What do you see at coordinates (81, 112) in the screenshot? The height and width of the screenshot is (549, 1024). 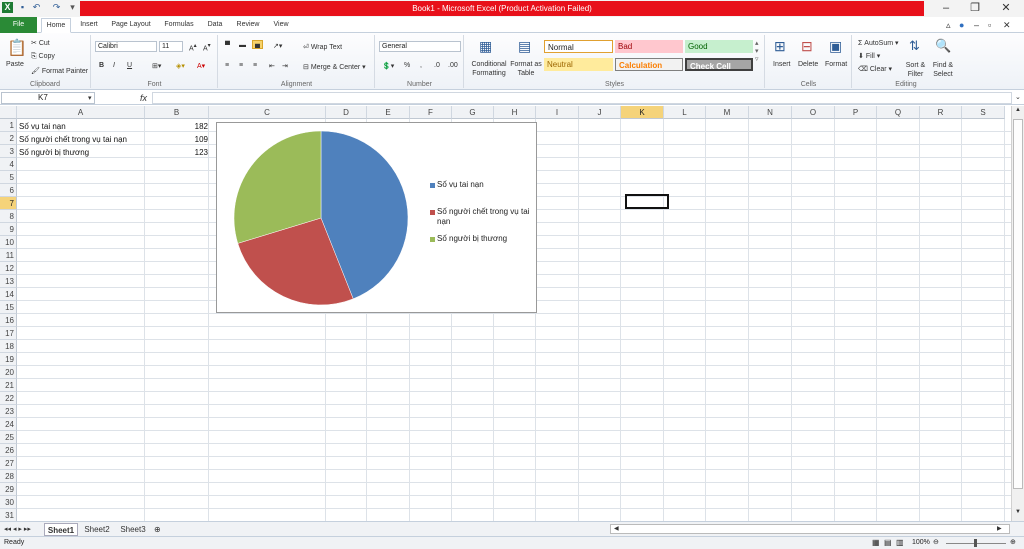 I see `column-header-a: A` at bounding box center [81, 112].